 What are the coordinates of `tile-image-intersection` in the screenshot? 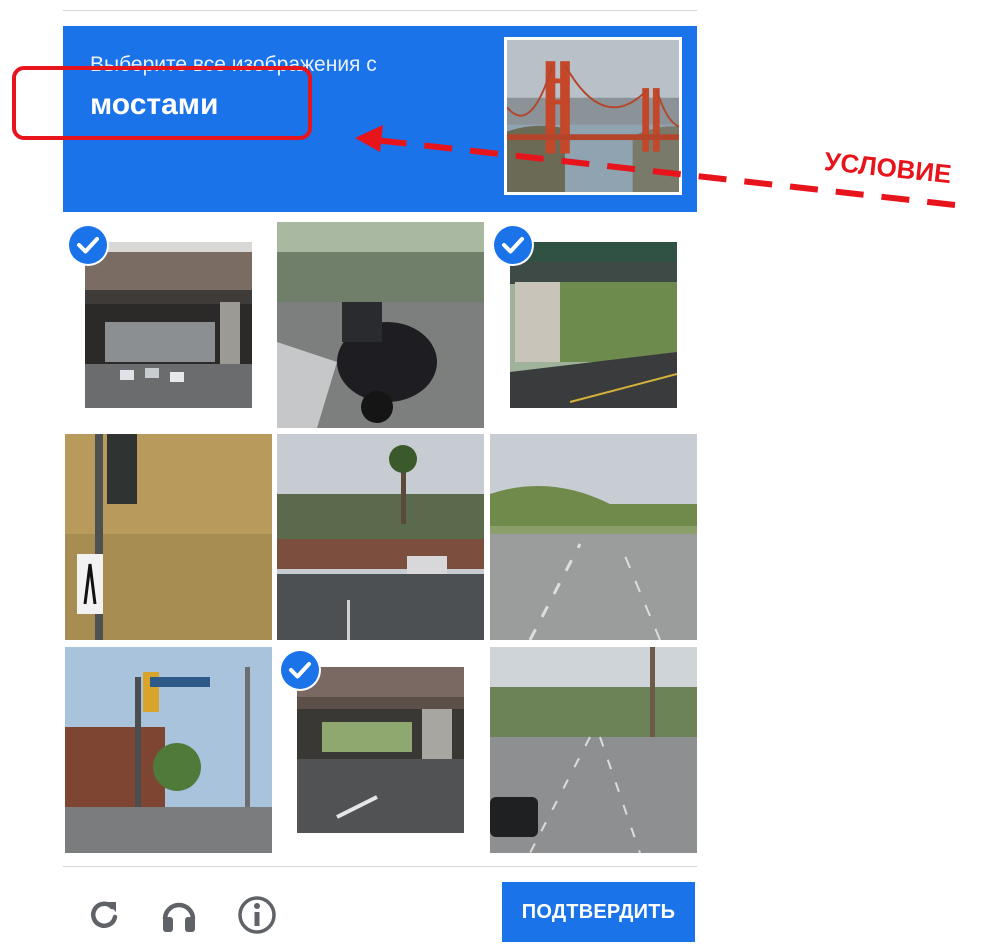 It's located at (168, 750).